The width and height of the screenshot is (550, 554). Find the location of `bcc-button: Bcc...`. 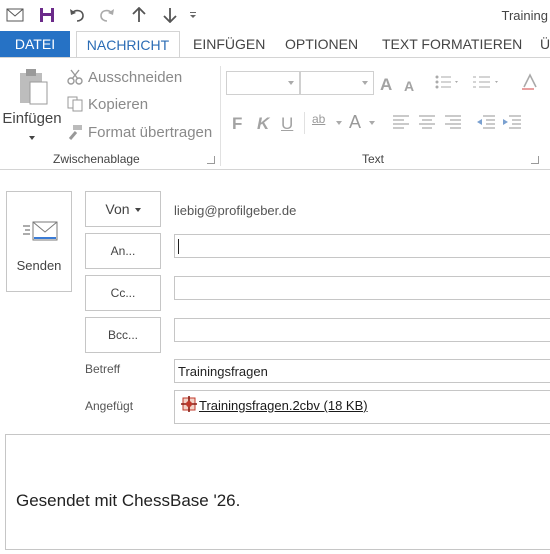

bcc-button: Bcc... is located at coordinates (123, 335).